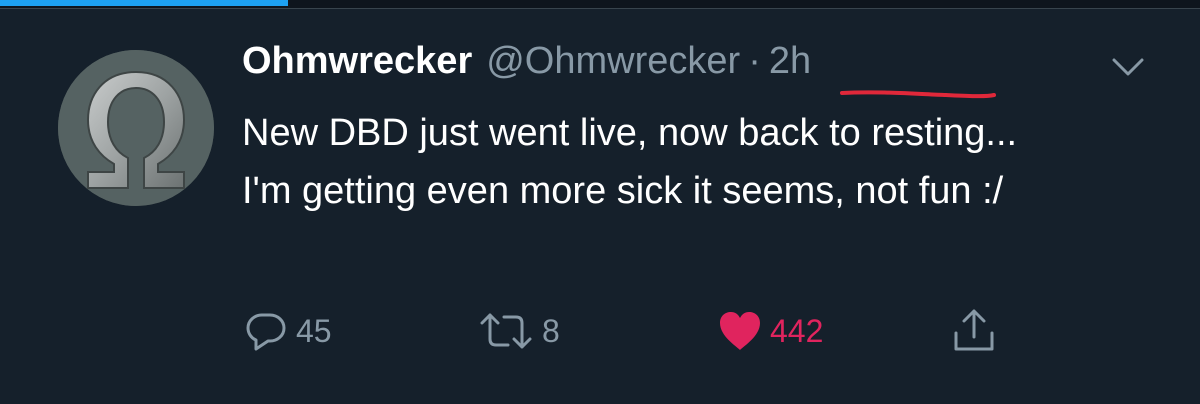 Image resolution: width=1200 pixels, height=404 pixels. What do you see at coordinates (314, 330) in the screenshot?
I see `reply-count: 45` at bounding box center [314, 330].